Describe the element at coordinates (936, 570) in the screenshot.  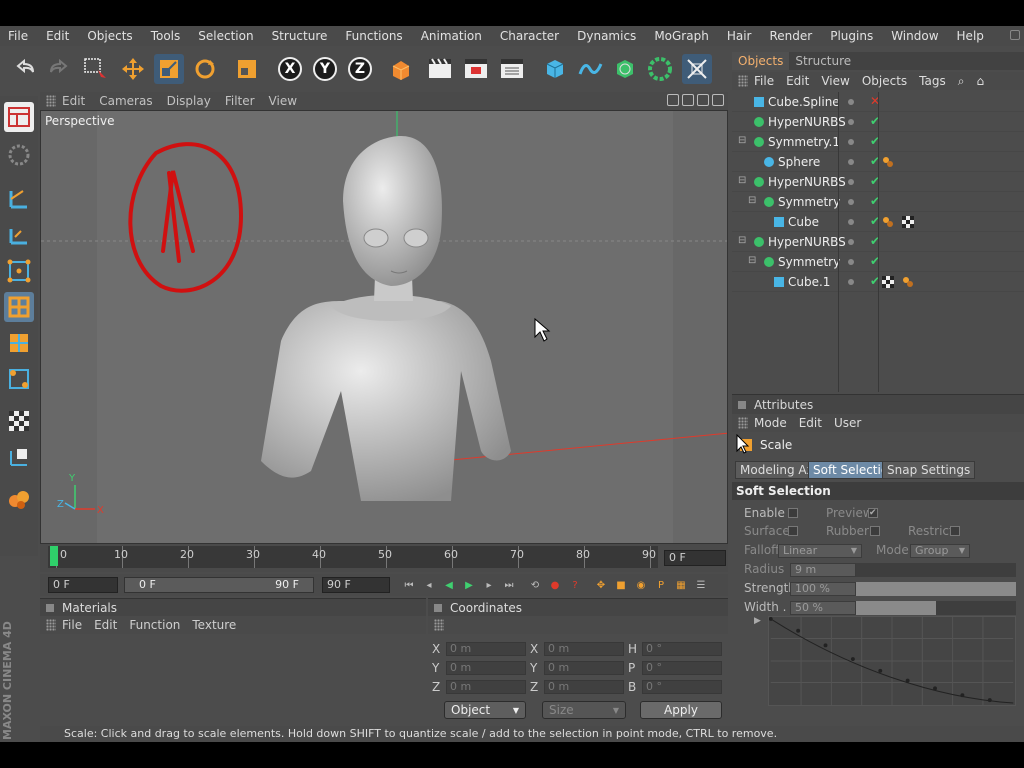
I see `radius-slider` at that location.